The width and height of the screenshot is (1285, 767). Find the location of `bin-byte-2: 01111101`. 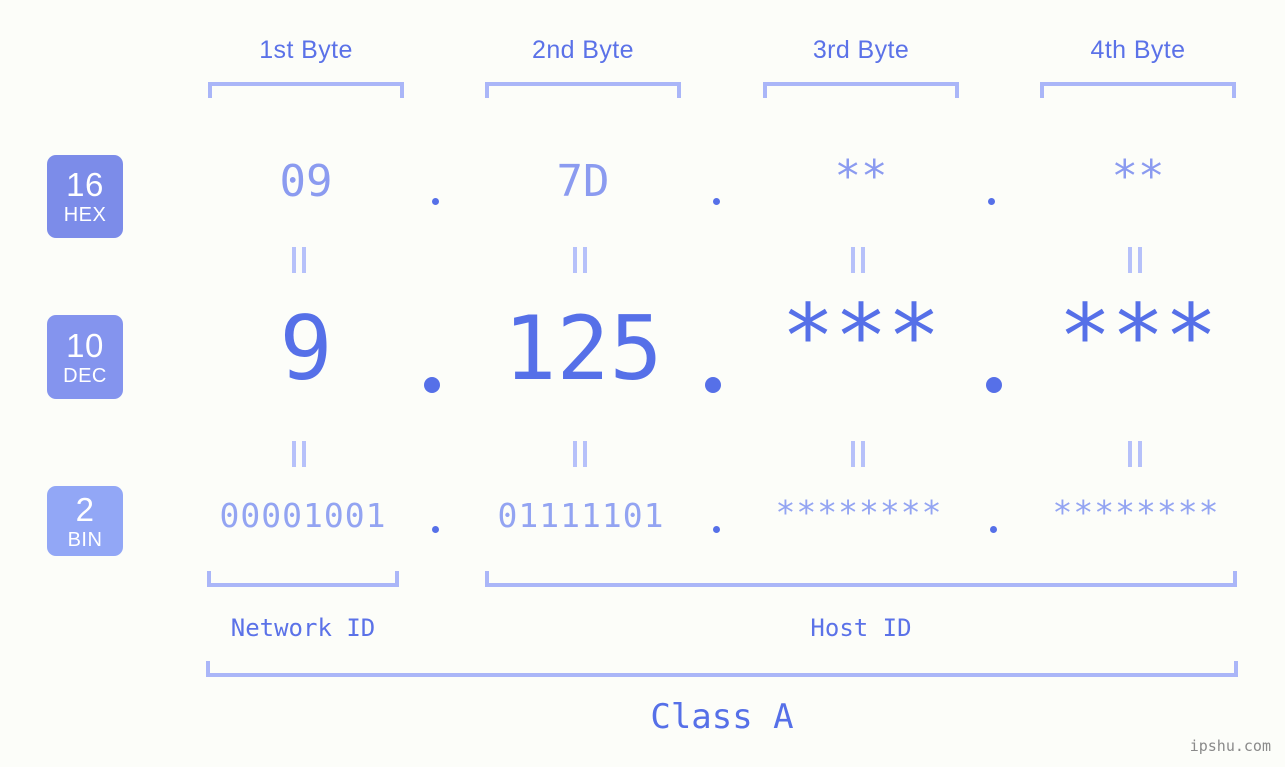

bin-byte-2: 01111101 is located at coordinates (581, 515).